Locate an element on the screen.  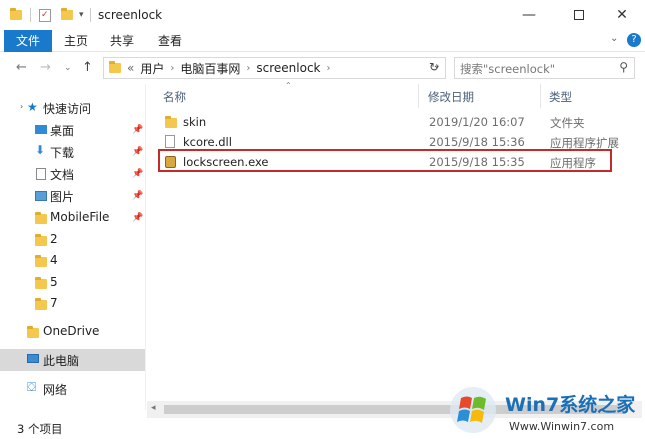
sidebar-item-label: OneDrive is located at coordinates (71, 331).